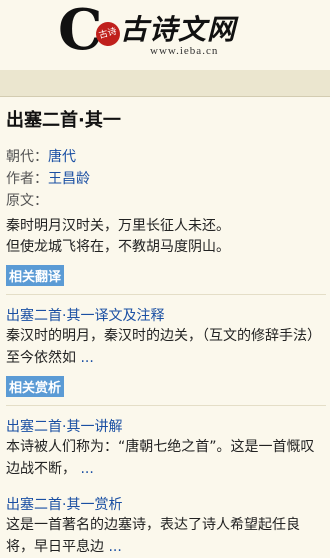 Image resolution: width=330 pixels, height=558 pixels. What do you see at coordinates (165, 83) in the screenshot?
I see `toolbar-bar` at bounding box center [165, 83].